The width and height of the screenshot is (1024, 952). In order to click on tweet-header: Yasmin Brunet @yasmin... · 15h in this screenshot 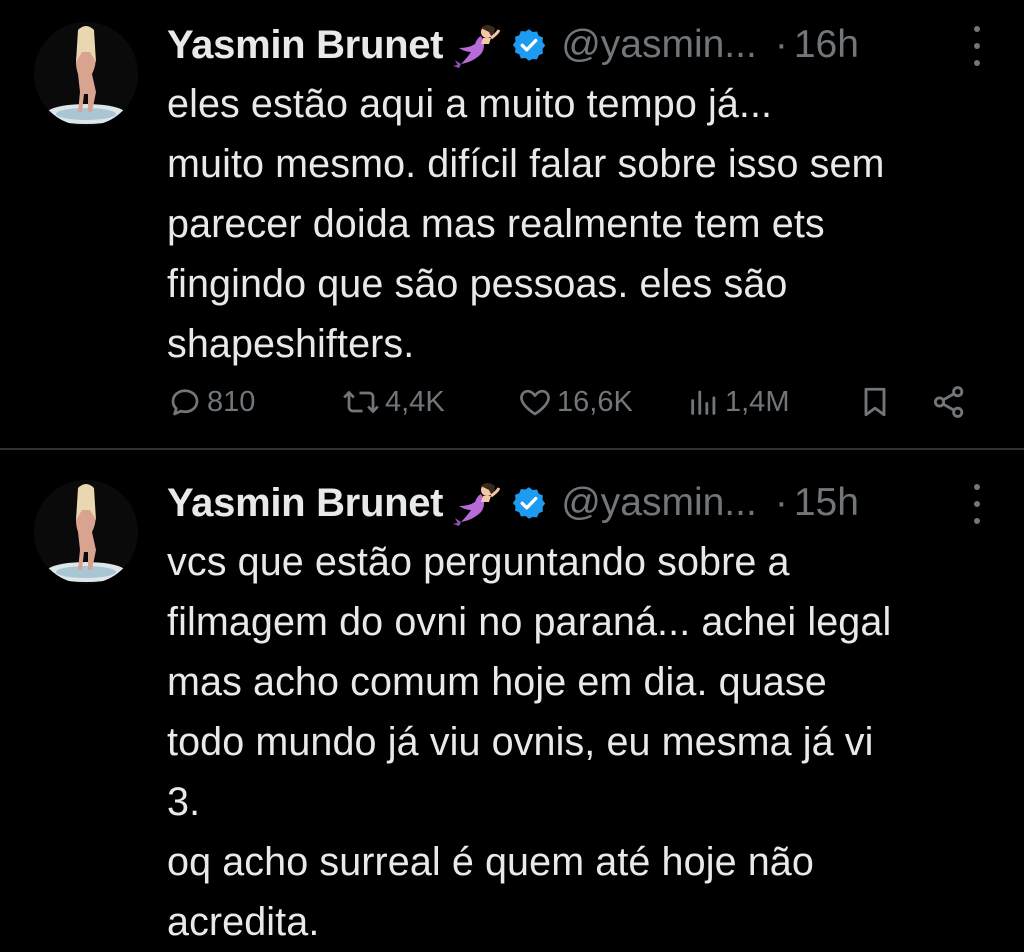, I will do `click(575, 503)`.